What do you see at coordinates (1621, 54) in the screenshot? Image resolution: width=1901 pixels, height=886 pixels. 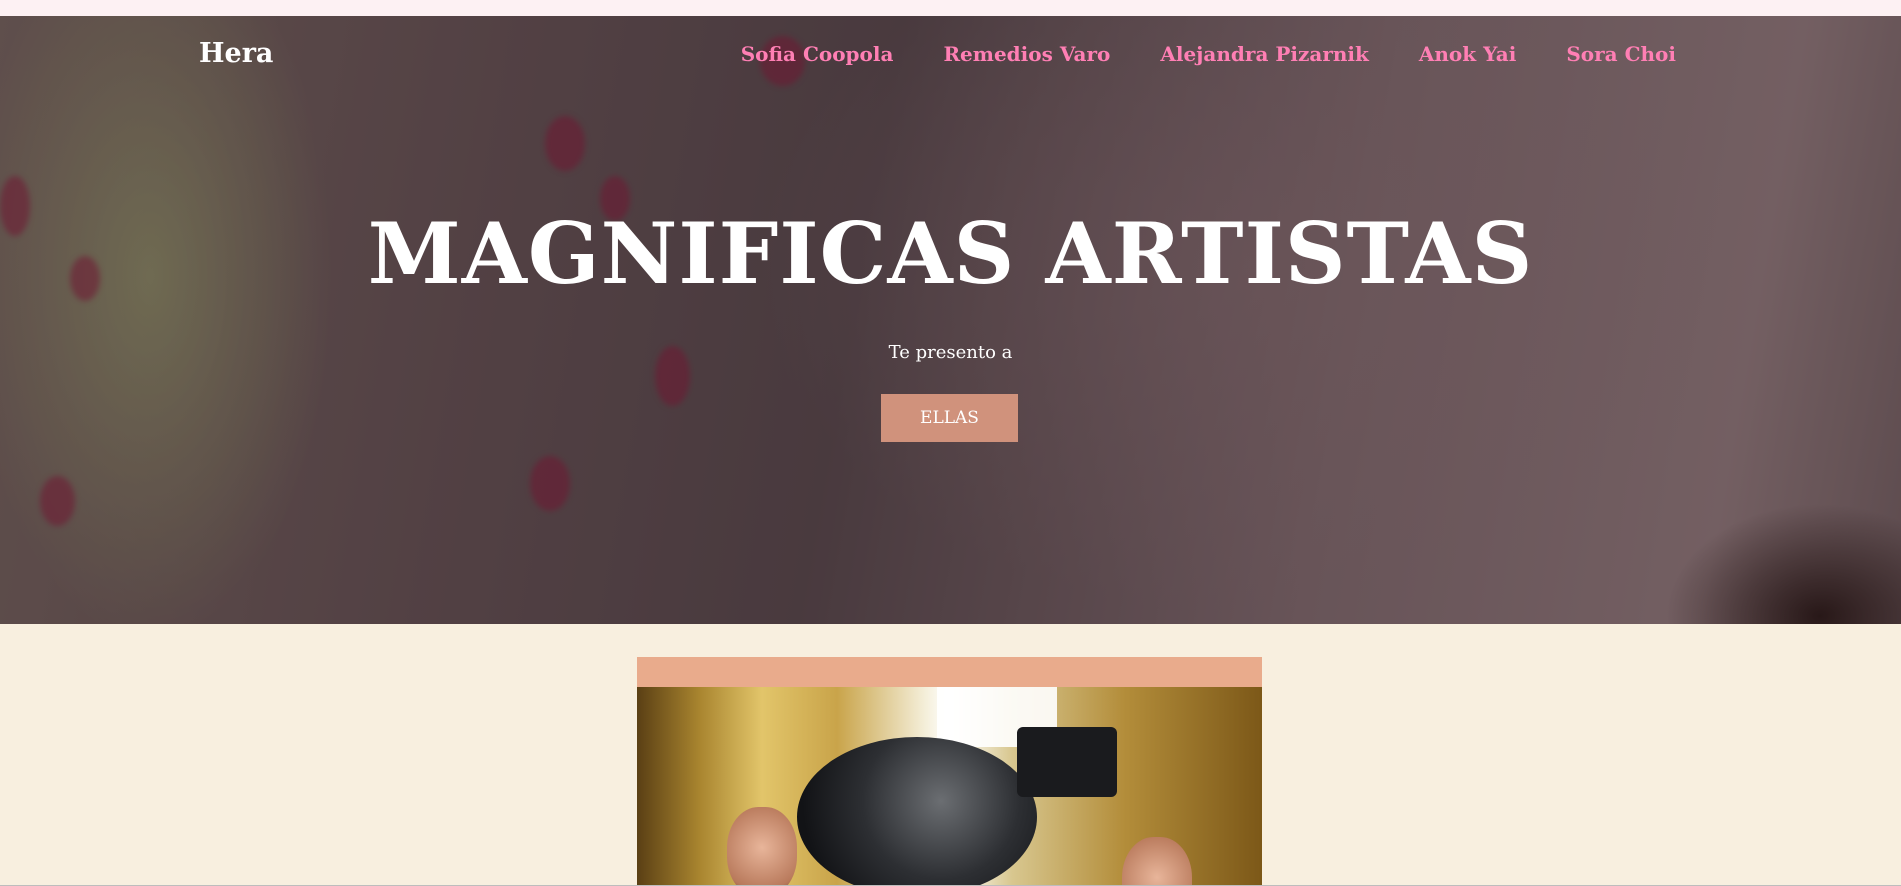 I see `nav-link-sora-choi: Sora Choi` at bounding box center [1621, 54].